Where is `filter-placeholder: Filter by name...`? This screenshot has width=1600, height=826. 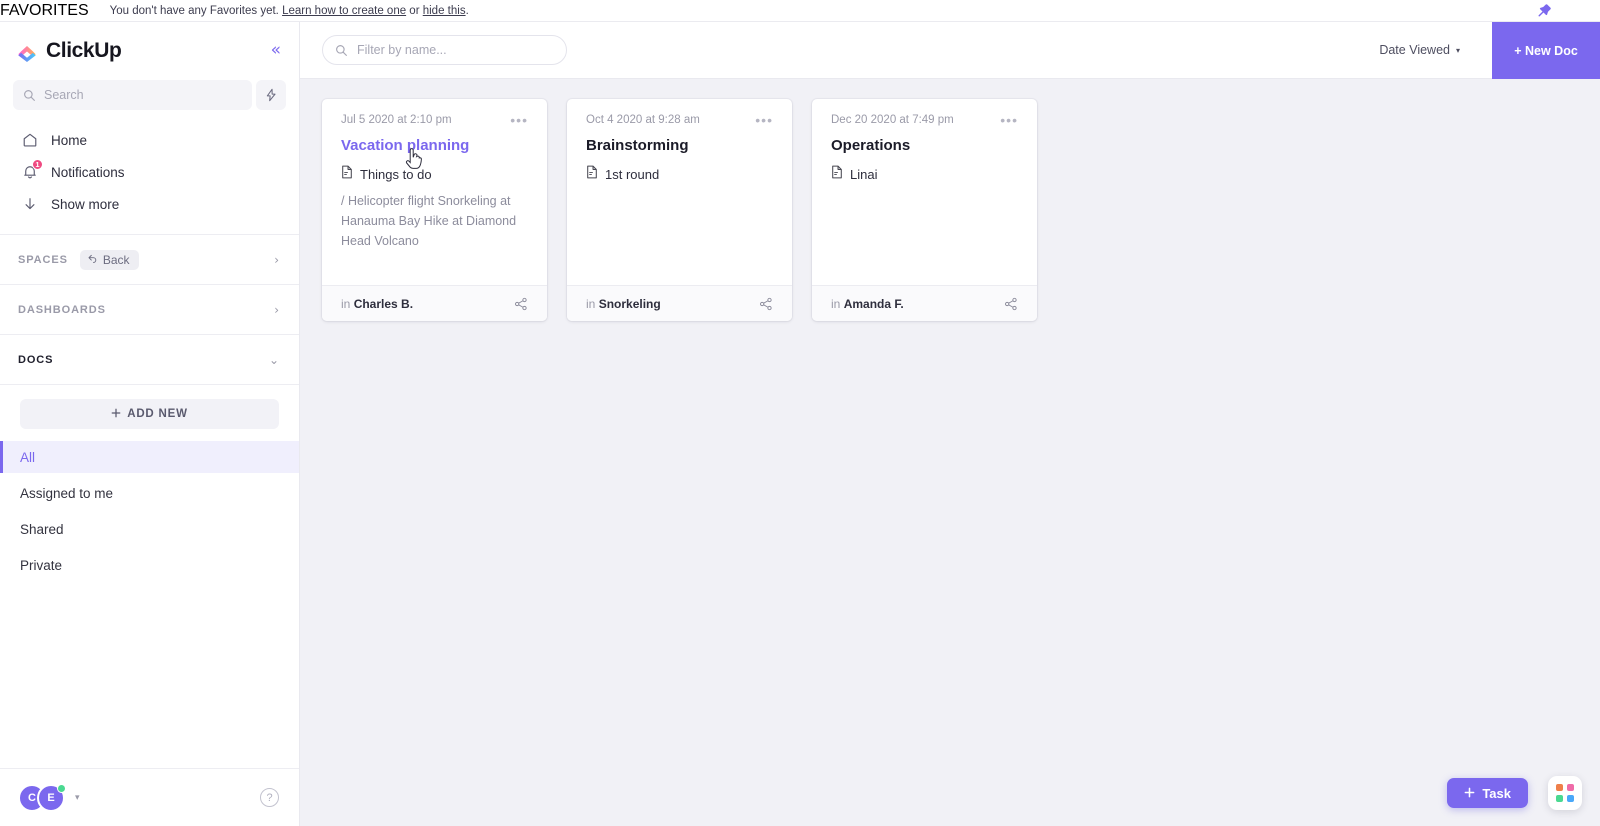
filter-placeholder: Filter by name... is located at coordinates (402, 50).